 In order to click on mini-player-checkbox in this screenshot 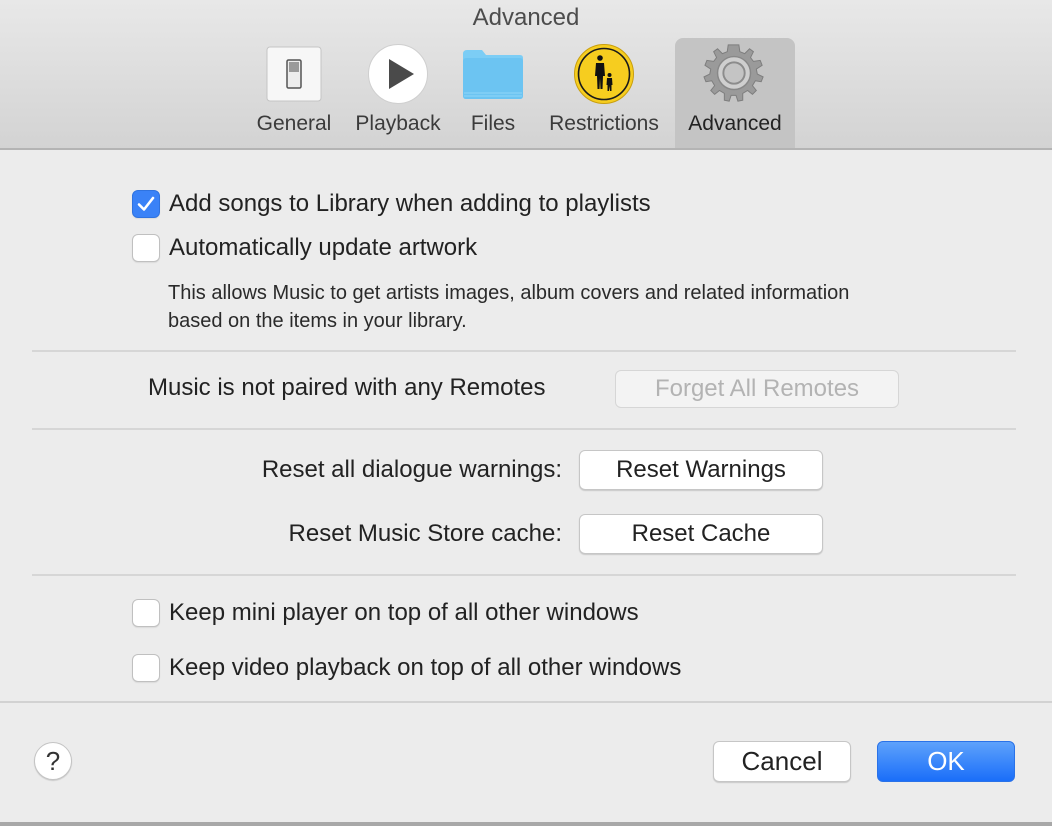, I will do `click(146, 613)`.